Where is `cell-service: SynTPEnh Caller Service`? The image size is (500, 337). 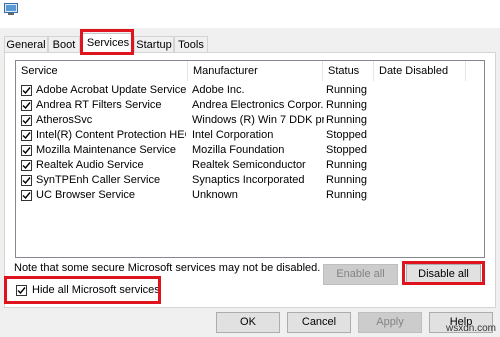
cell-service: SynTPEnh Caller Service is located at coordinates (98, 180).